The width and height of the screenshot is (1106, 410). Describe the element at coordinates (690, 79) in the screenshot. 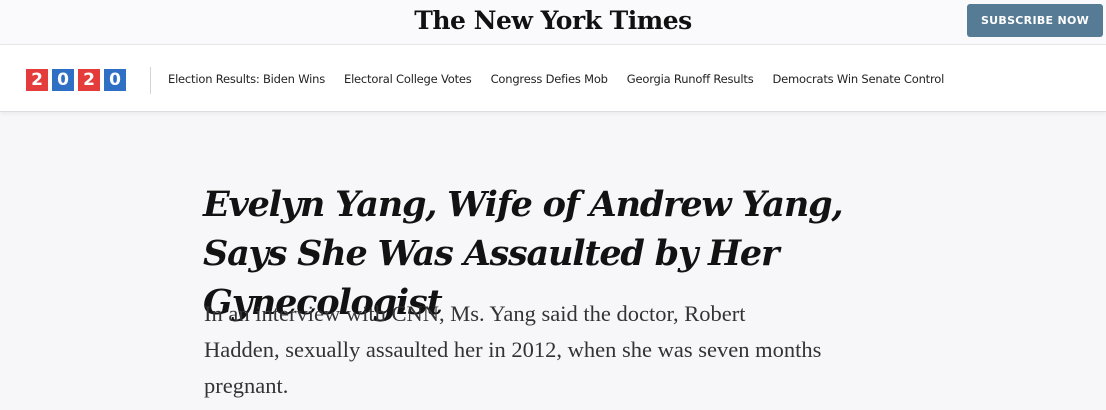

I see `nav-link-georgia-runoff: Georgia Runoff Results` at that location.